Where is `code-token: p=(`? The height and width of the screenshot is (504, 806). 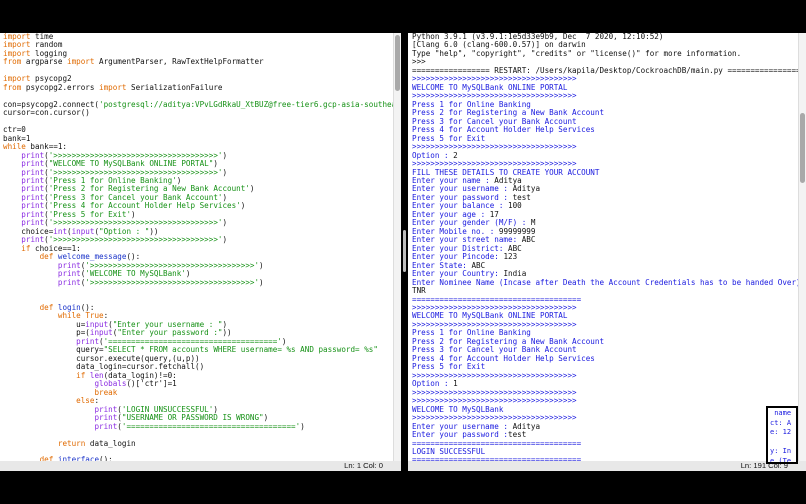 code-token: p=( is located at coordinates (46, 333).